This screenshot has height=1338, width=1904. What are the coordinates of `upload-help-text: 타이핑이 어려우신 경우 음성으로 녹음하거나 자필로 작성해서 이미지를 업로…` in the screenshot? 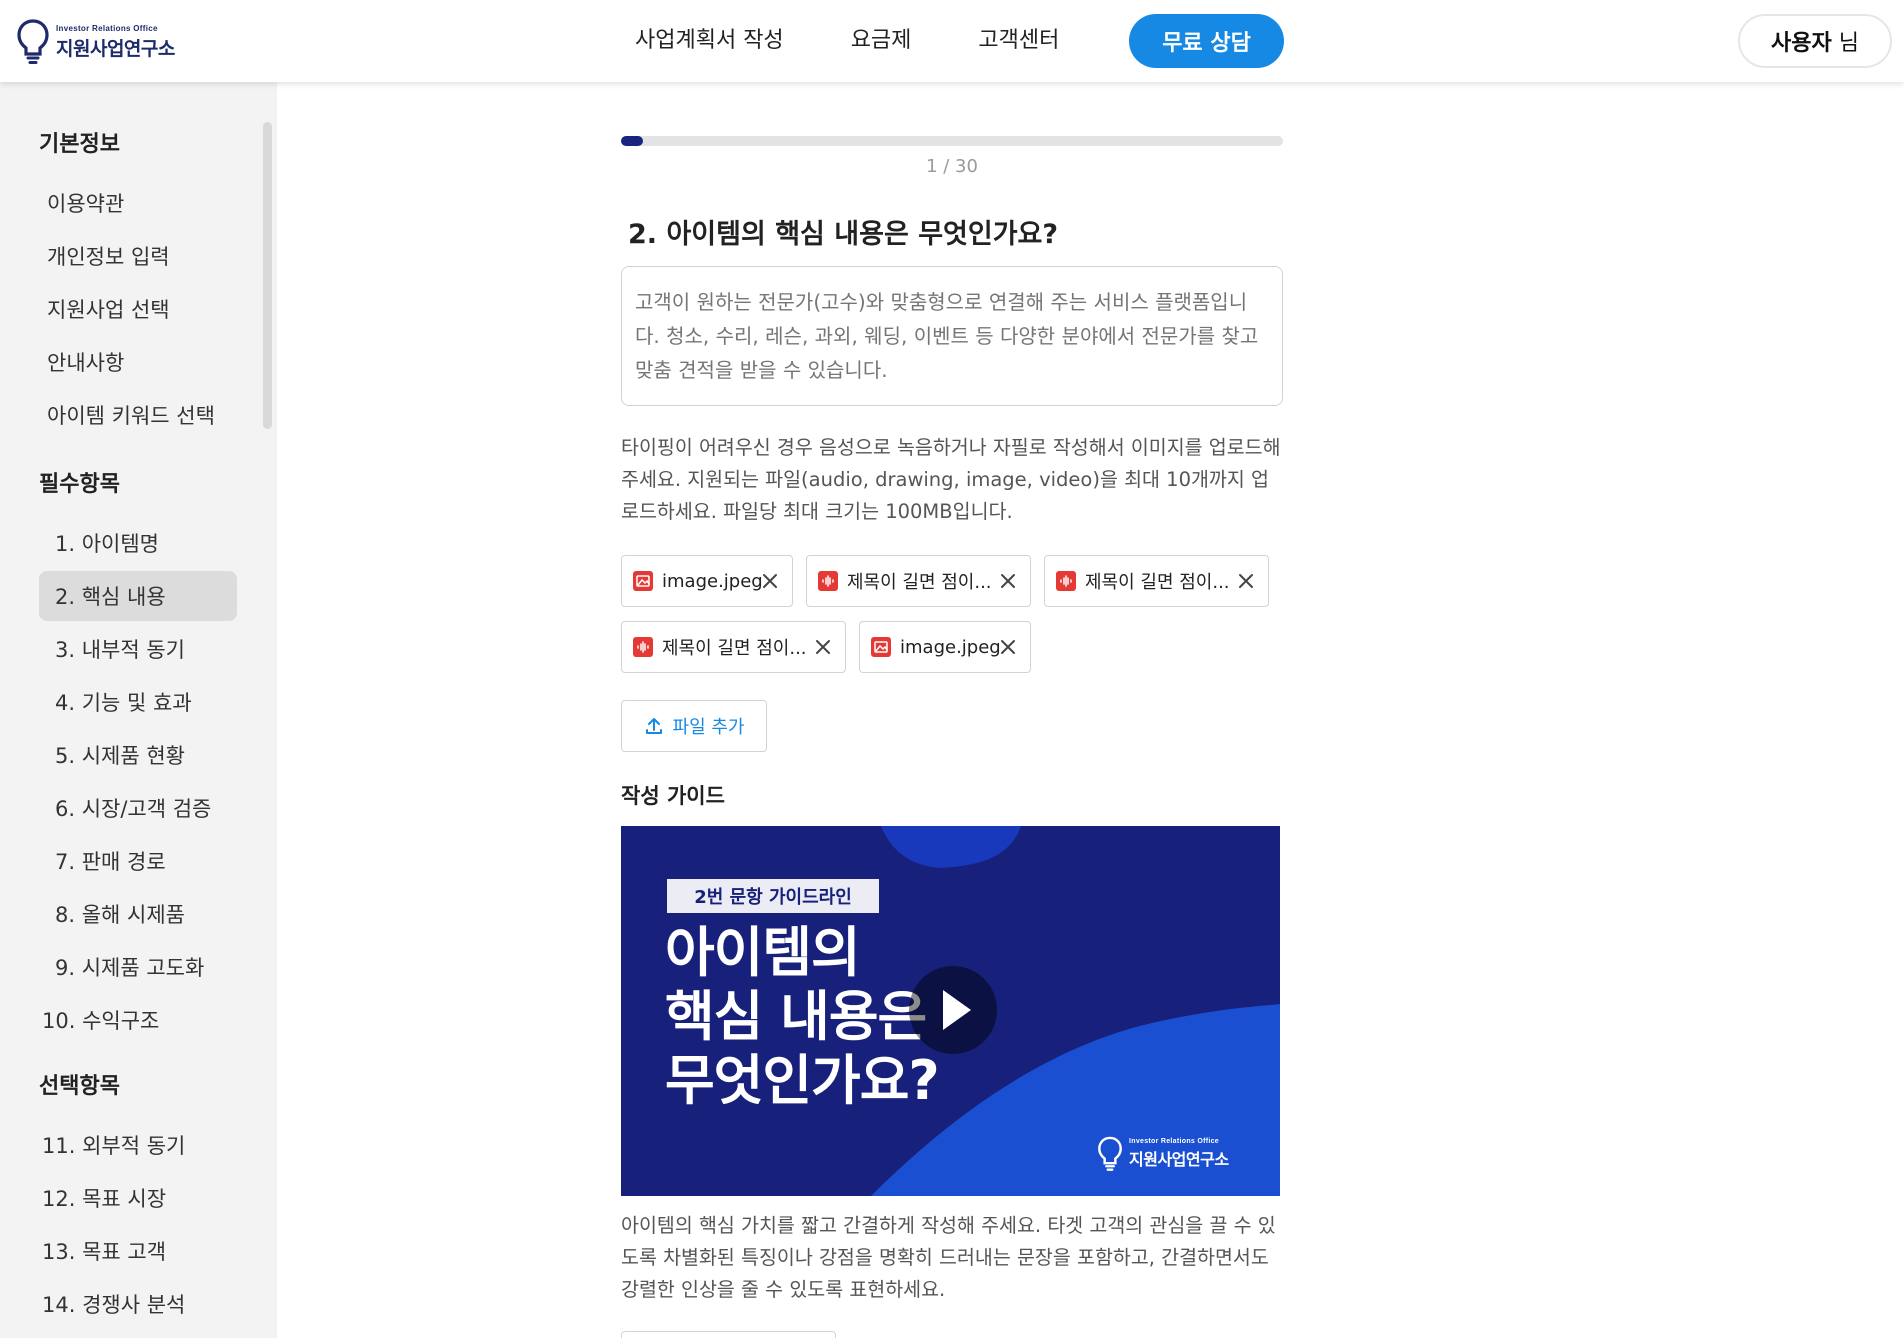 It's located at (951, 479).